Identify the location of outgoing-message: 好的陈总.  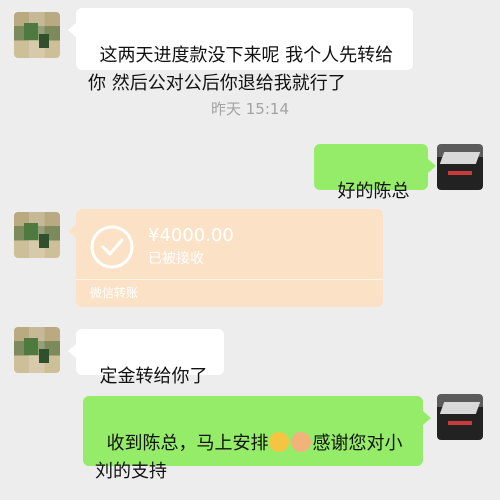
(375, 185).